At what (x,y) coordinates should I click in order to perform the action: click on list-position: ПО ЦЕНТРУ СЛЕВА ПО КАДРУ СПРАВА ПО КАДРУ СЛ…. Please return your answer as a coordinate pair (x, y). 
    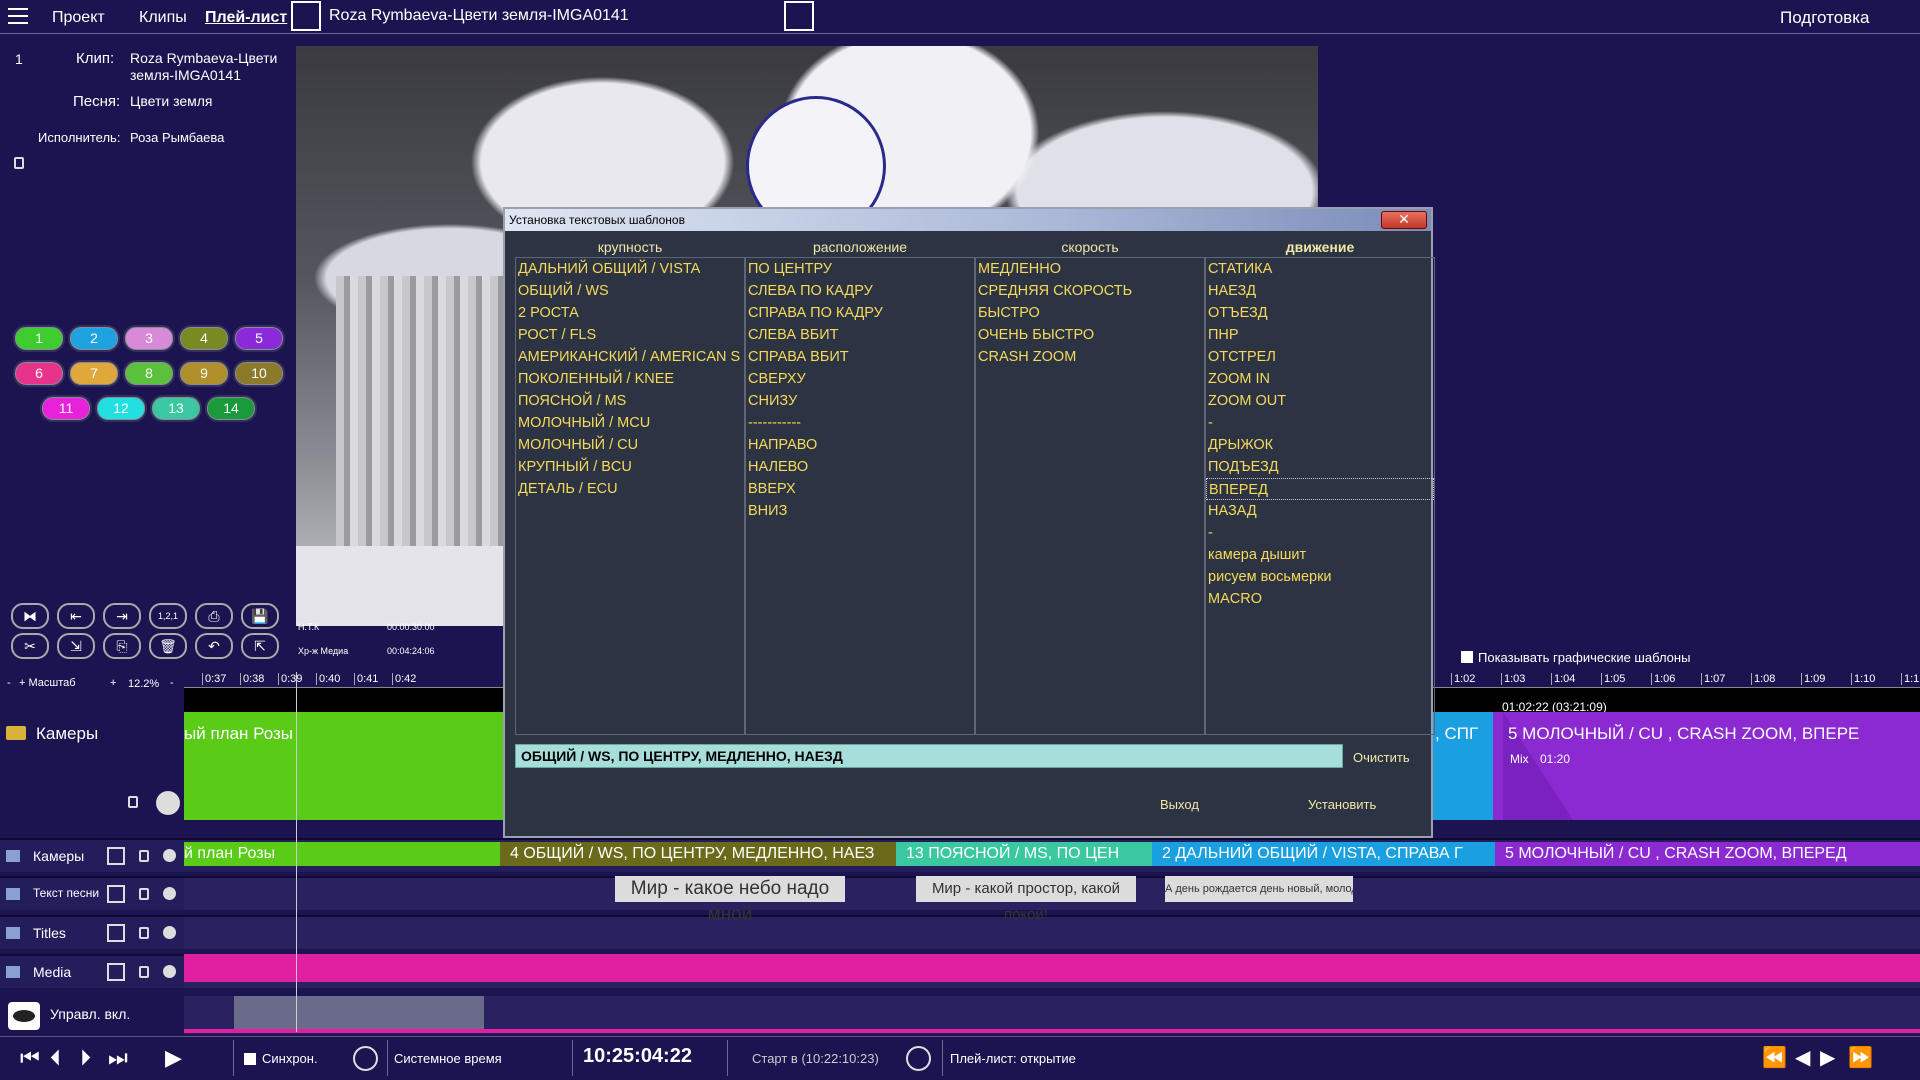
    Looking at the image, I should click on (860, 496).